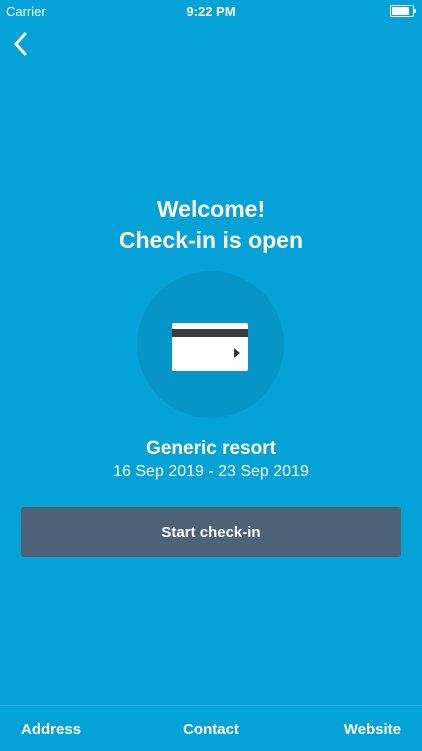 The width and height of the screenshot is (422, 751). Describe the element at coordinates (211, 728) in the screenshot. I see `bottom-nav: Contact Address Website` at that location.